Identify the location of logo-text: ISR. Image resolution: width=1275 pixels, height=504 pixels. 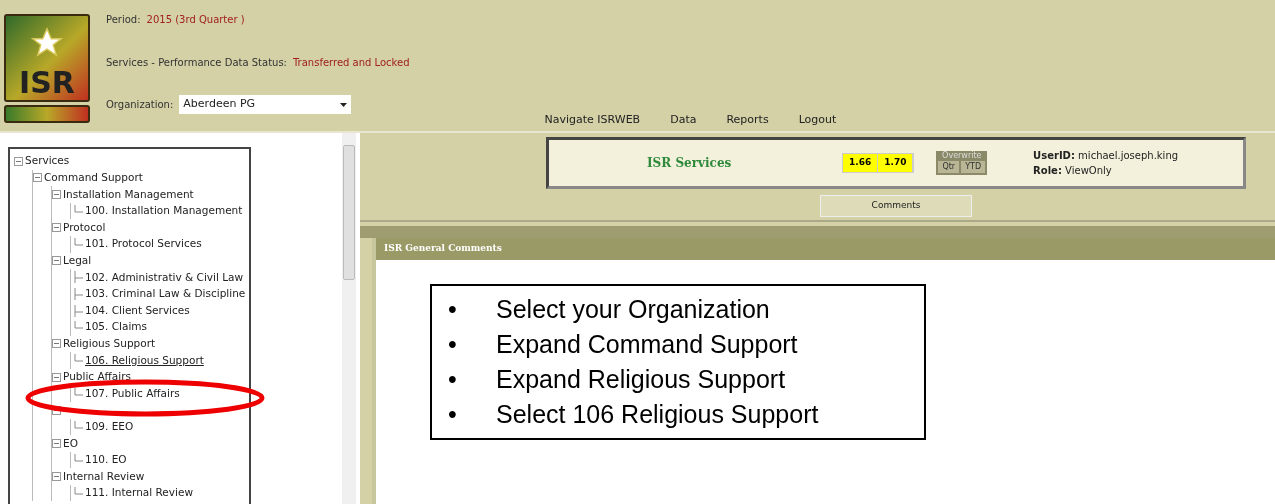
(47, 83).